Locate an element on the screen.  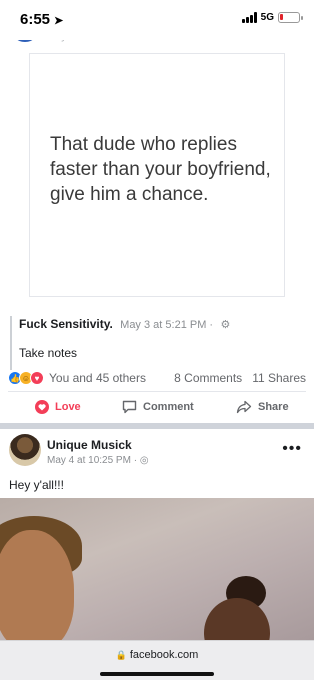
lock-icon: 🔒 is located at coordinates (121, 655).